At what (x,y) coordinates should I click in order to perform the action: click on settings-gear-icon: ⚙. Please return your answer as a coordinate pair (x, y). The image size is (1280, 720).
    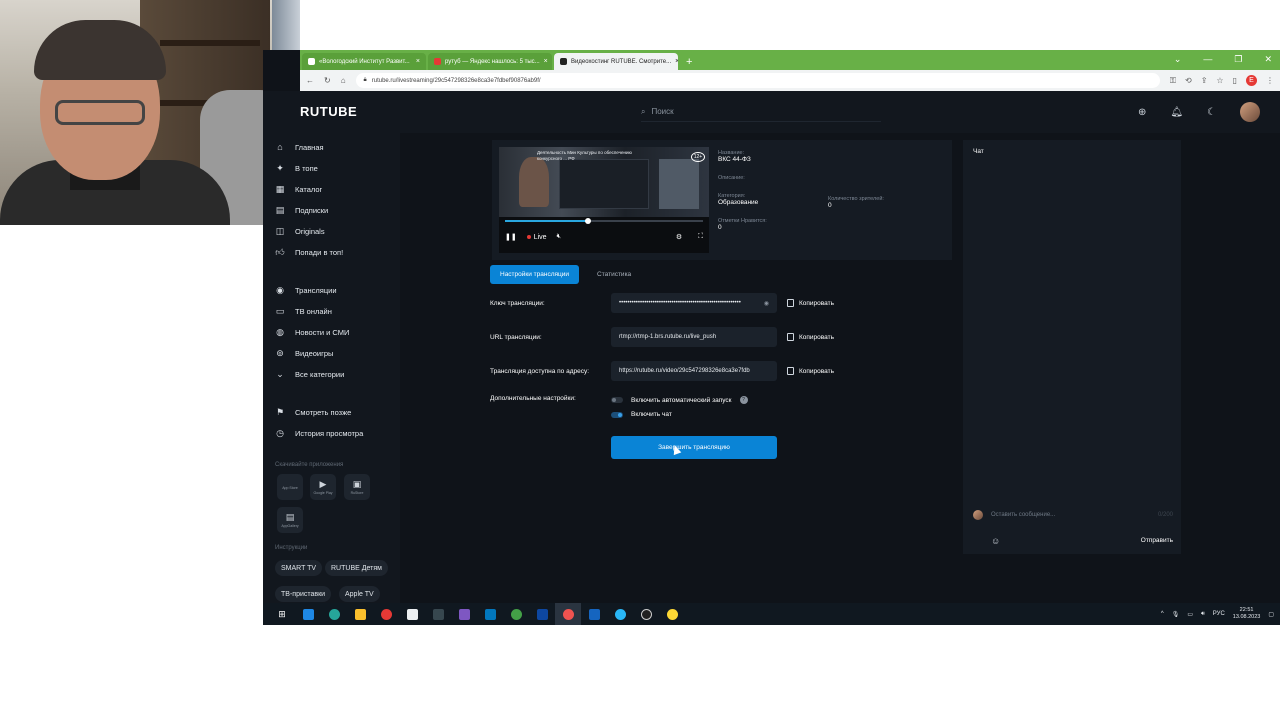
    Looking at the image, I should click on (679, 237).